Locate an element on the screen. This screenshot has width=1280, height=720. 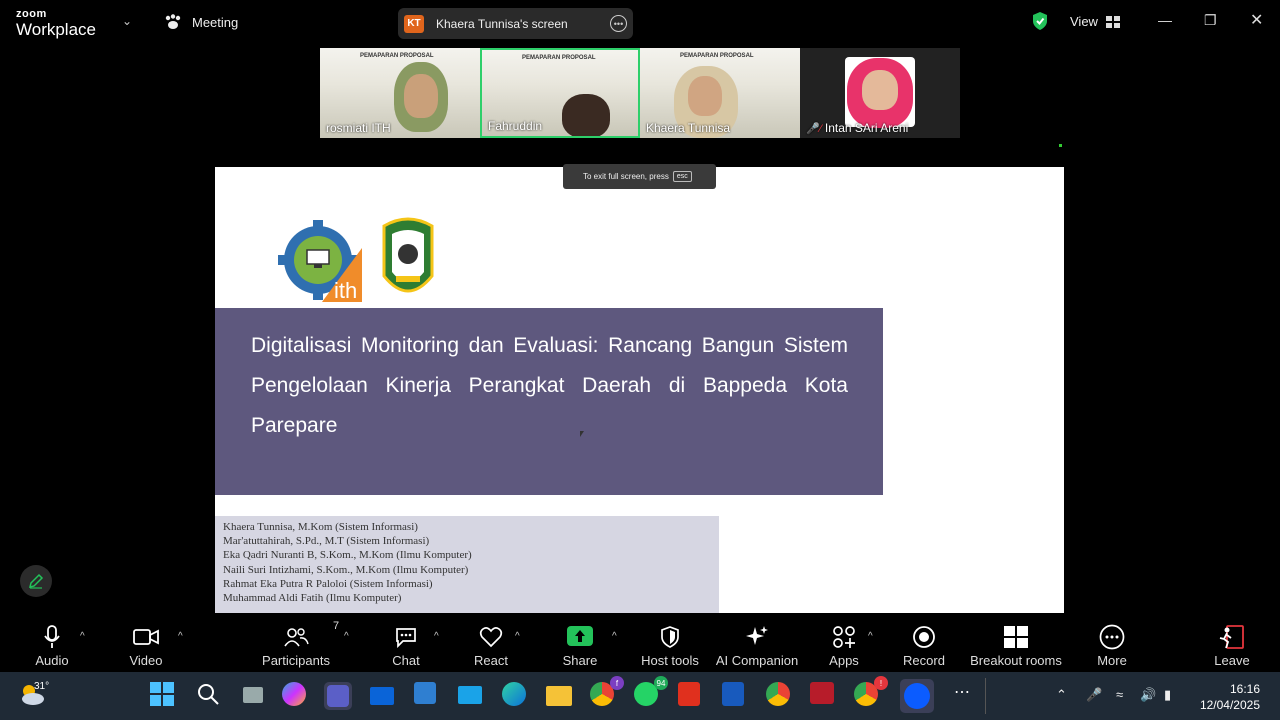
host-tools-button: Host tools is located at coordinates (670, 642).